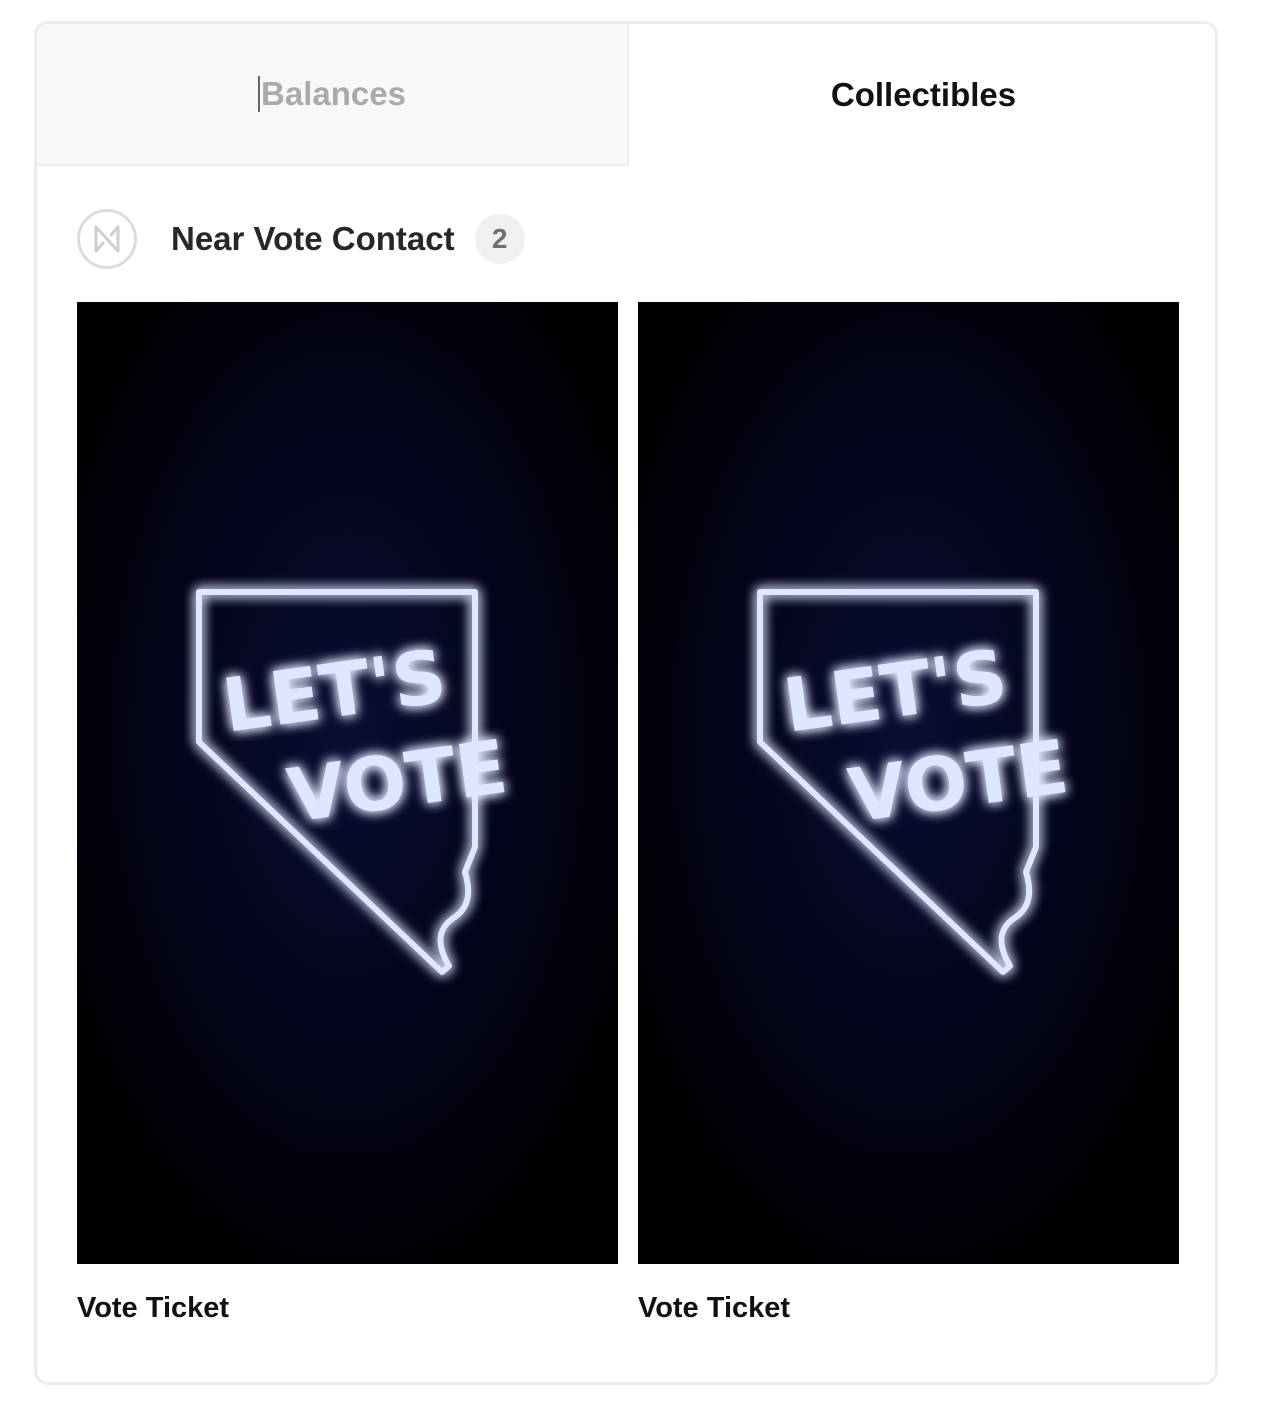  I want to click on collection-header: Near Vote Contact 2, so click(301, 239).